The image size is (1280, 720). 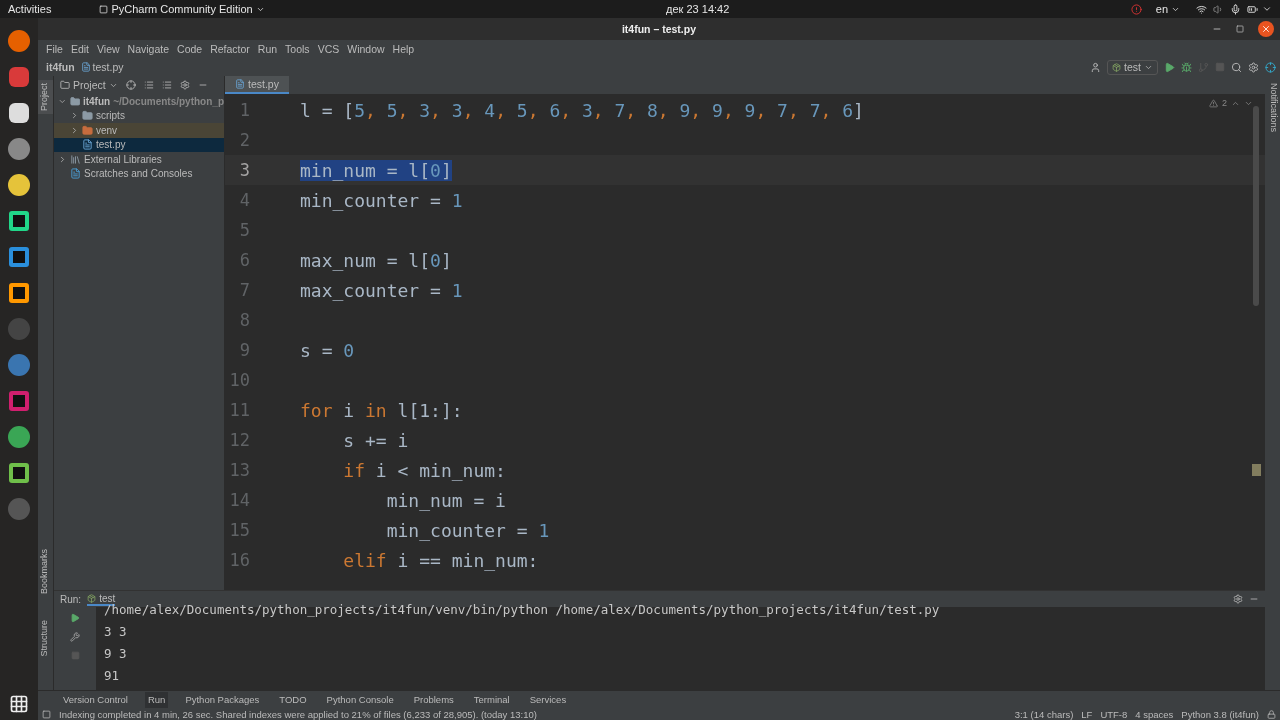 I want to click on status-item: UTF-8, so click(x=1114, y=714).